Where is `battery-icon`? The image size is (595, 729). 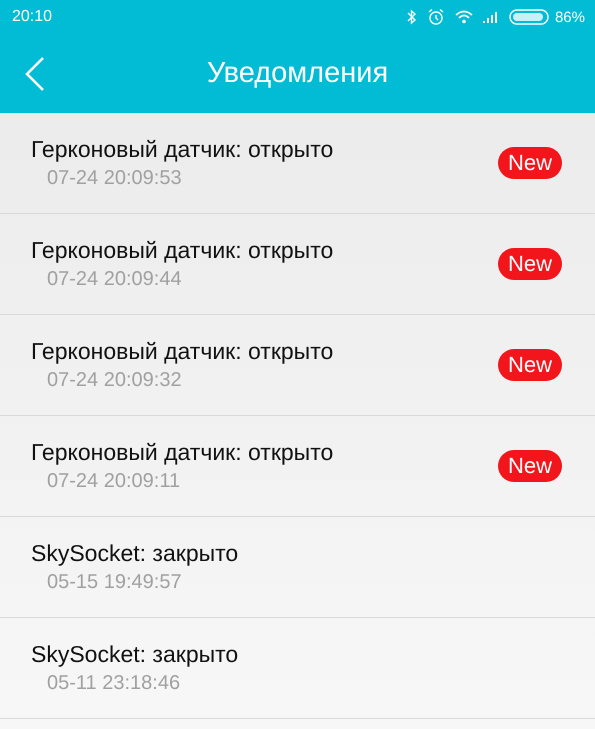
battery-icon is located at coordinates (528, 17).